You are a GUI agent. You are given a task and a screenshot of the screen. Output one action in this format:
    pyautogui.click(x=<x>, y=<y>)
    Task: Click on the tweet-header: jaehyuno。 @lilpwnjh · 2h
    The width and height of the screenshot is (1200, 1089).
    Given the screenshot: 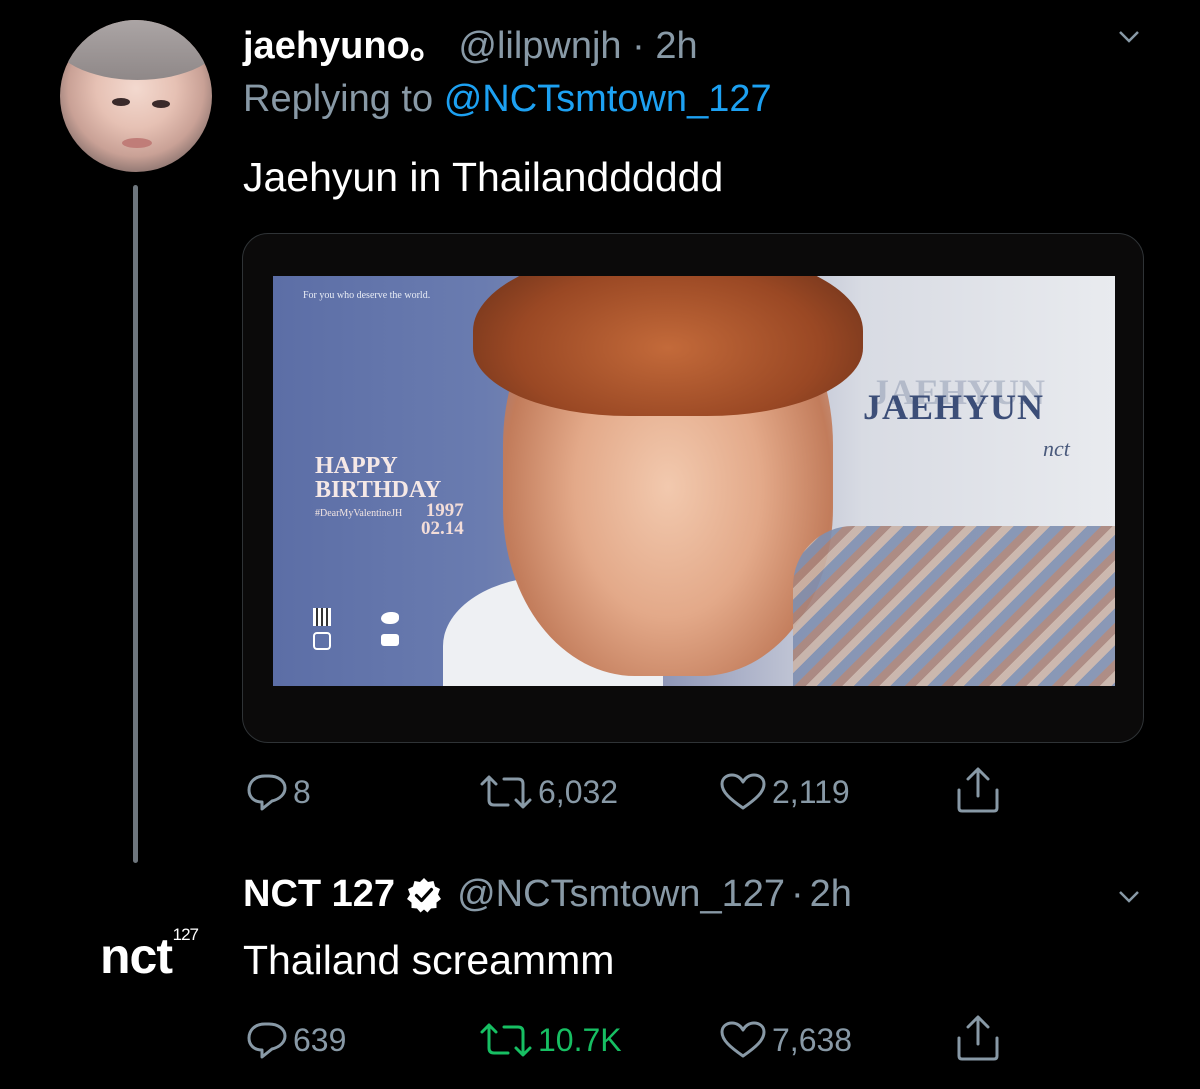 What is the action you would take?
    pyautogui.click(x=470, y=41)
    